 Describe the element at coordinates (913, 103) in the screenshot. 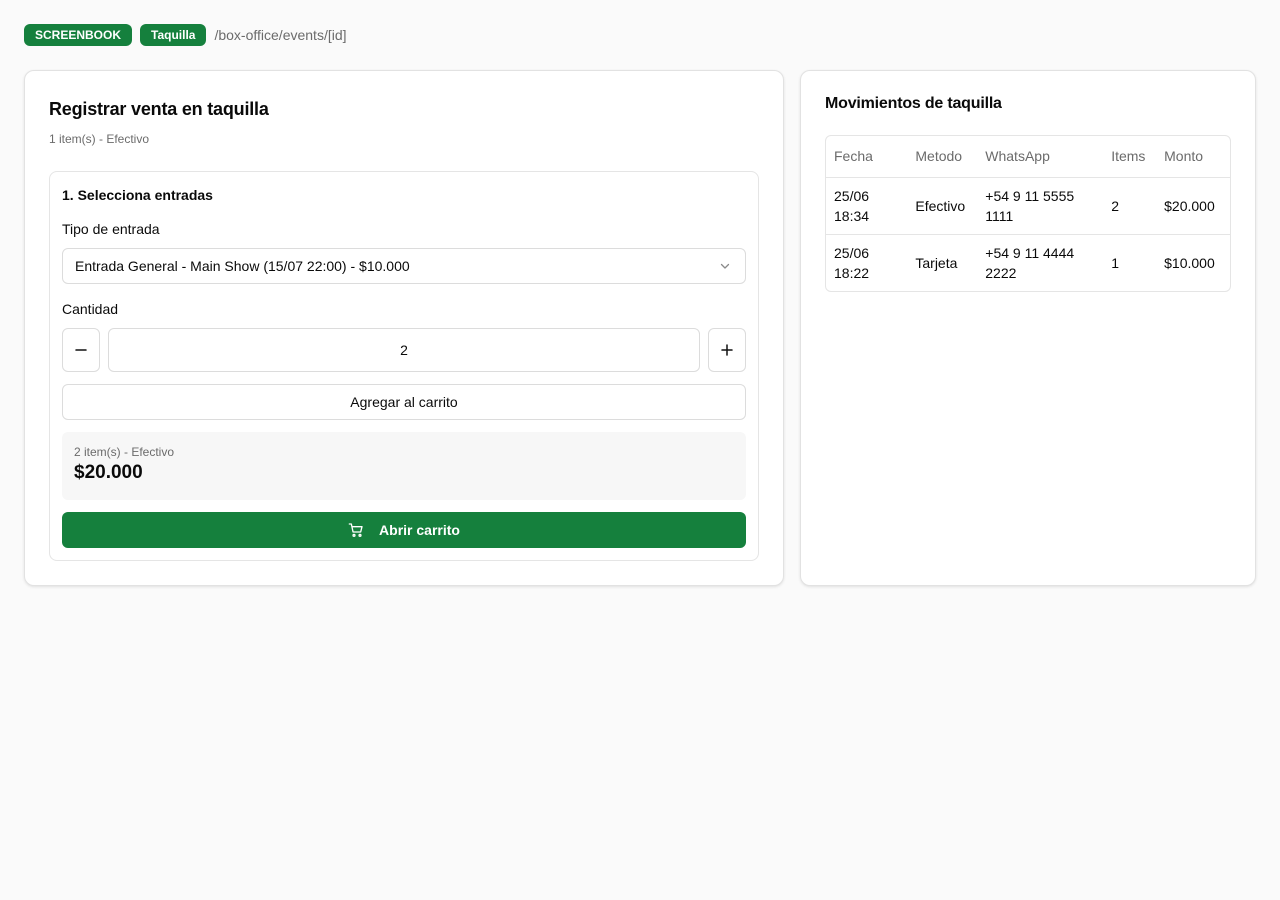

I see `movements-title: Movimientos de taquilla` at that location.